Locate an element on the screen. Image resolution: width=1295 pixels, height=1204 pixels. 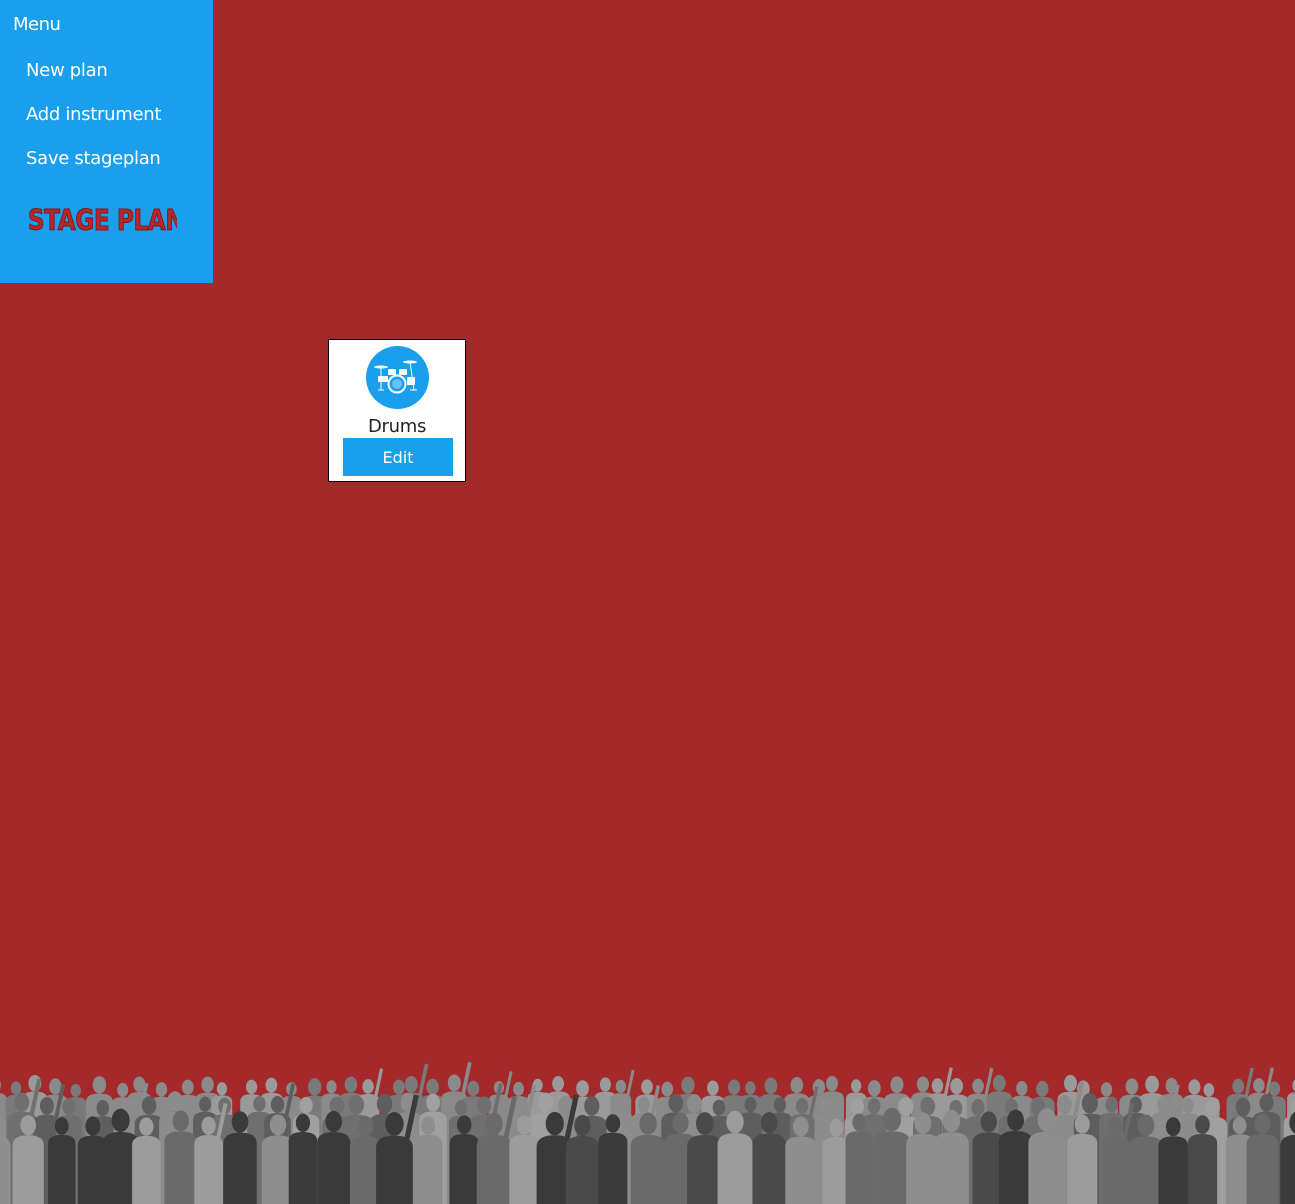
add-instrument-link: Add instrument is located at coordinates (93, 114).